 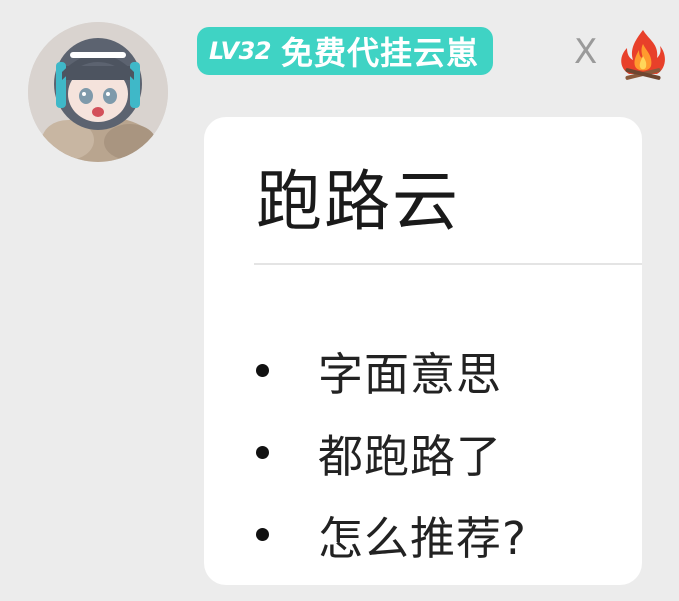 I want to click on list-item: 怎么推荐?, so click(x=391, y=534).